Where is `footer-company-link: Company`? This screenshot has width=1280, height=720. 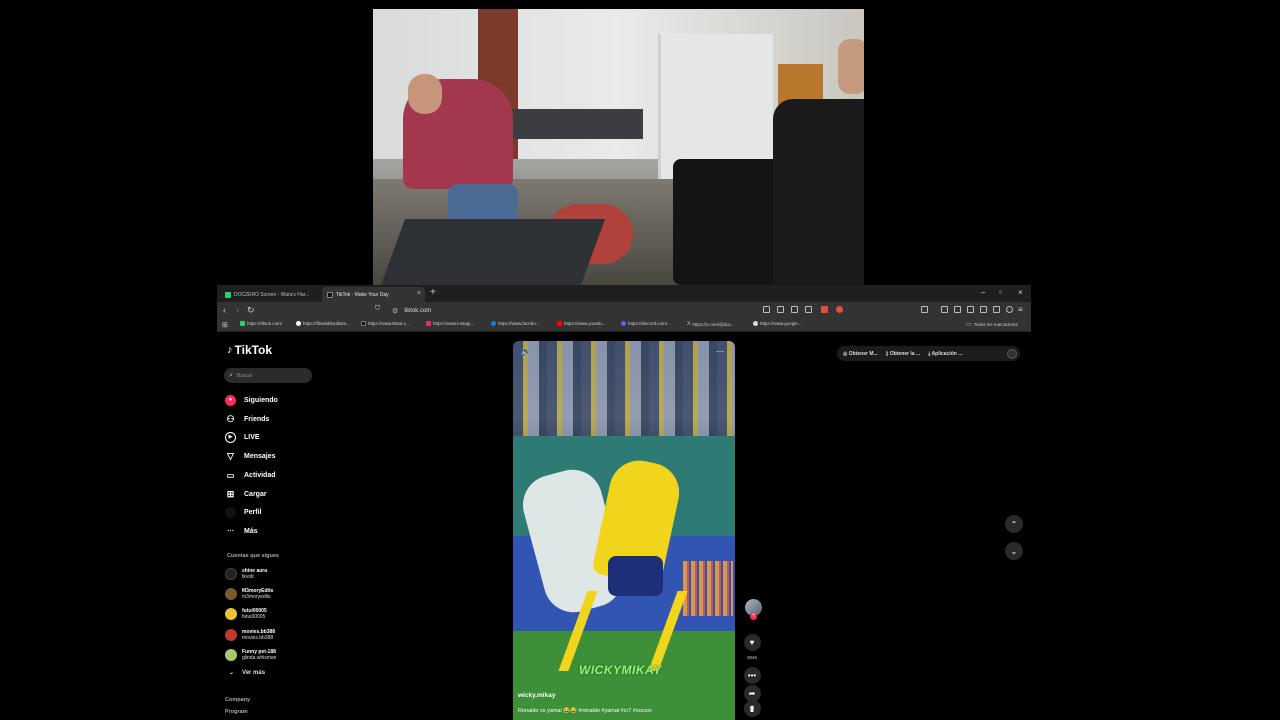 footer-company-link: Company is located at coordinates (237, 700).